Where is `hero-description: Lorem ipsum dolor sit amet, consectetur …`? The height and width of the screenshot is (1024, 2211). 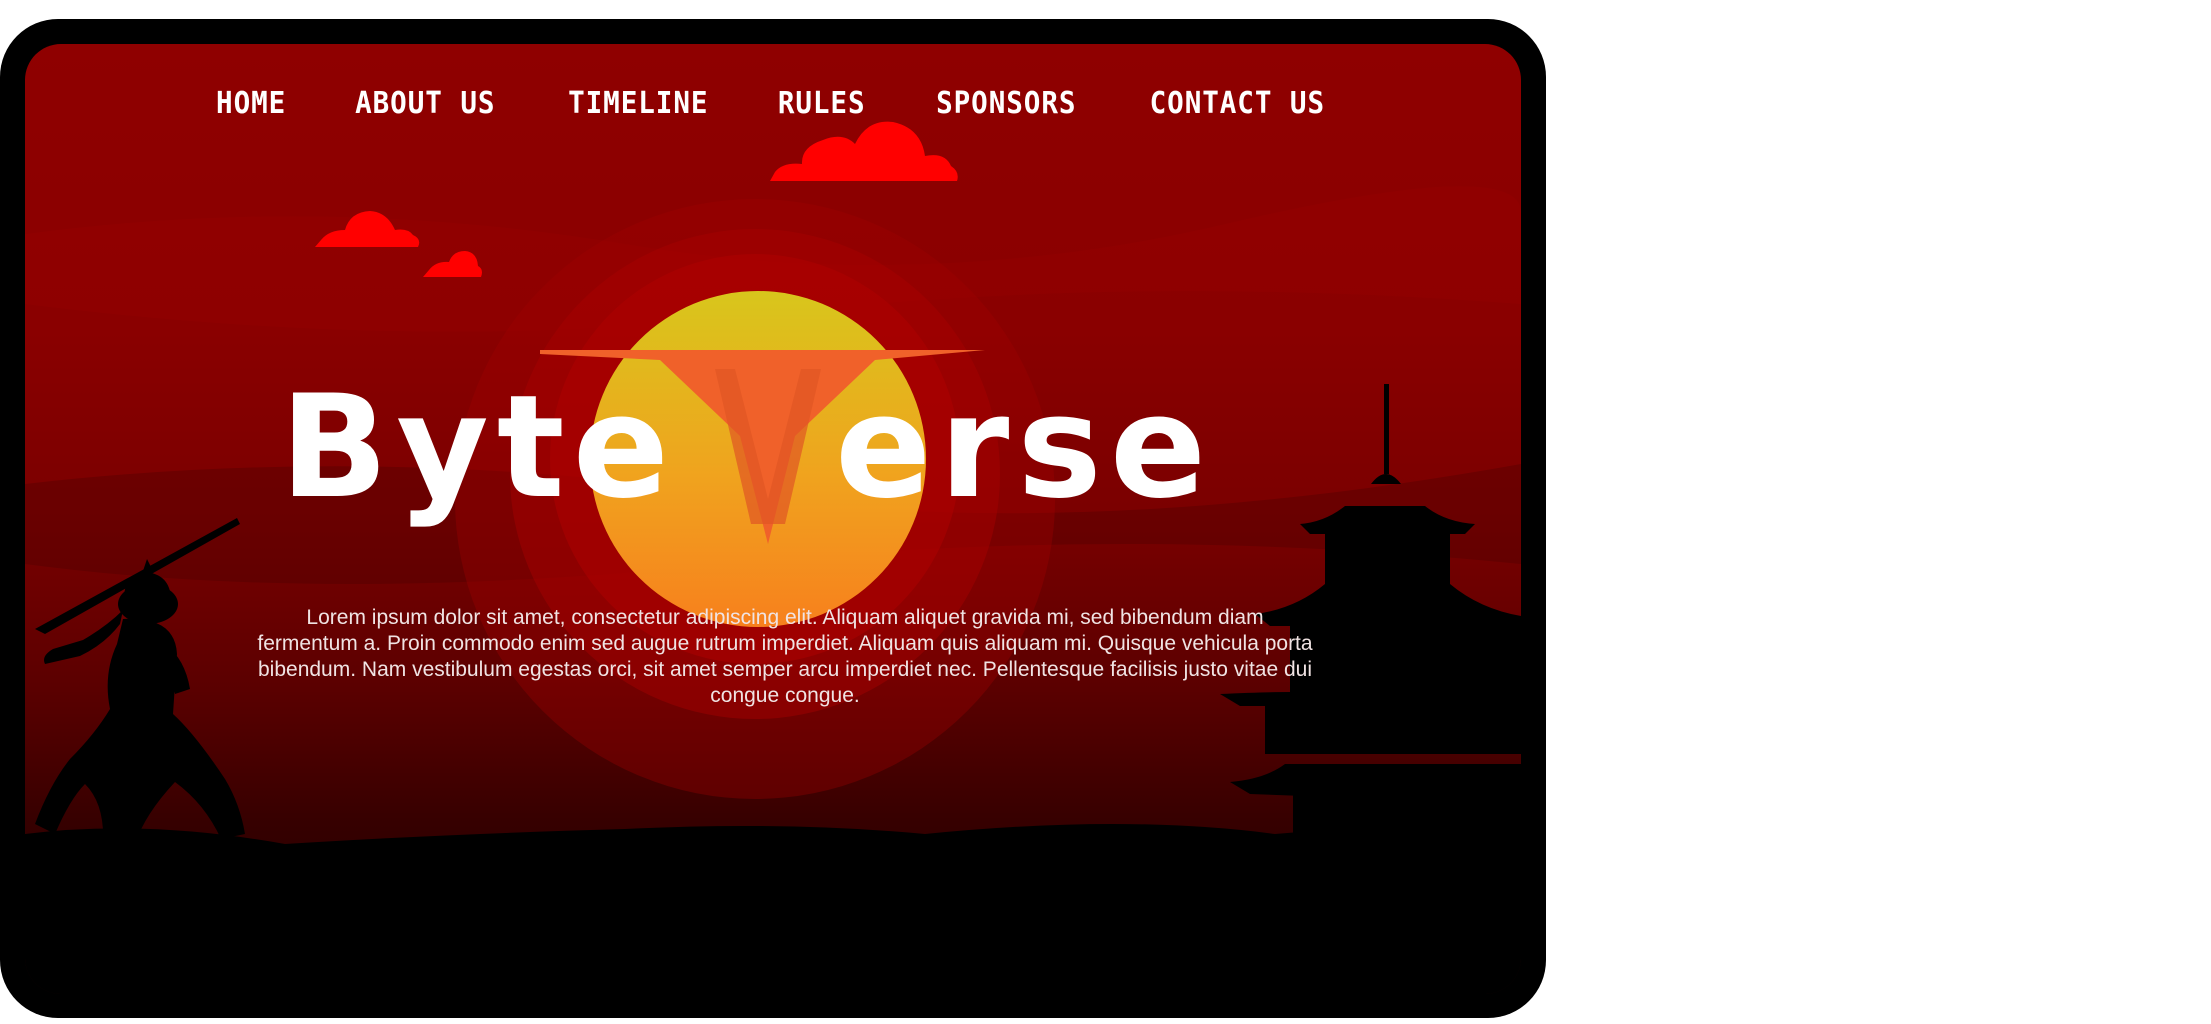 hero-description: Lorem ipsum dolor sit amet, consectetur … is located at coordinates (785, 656).